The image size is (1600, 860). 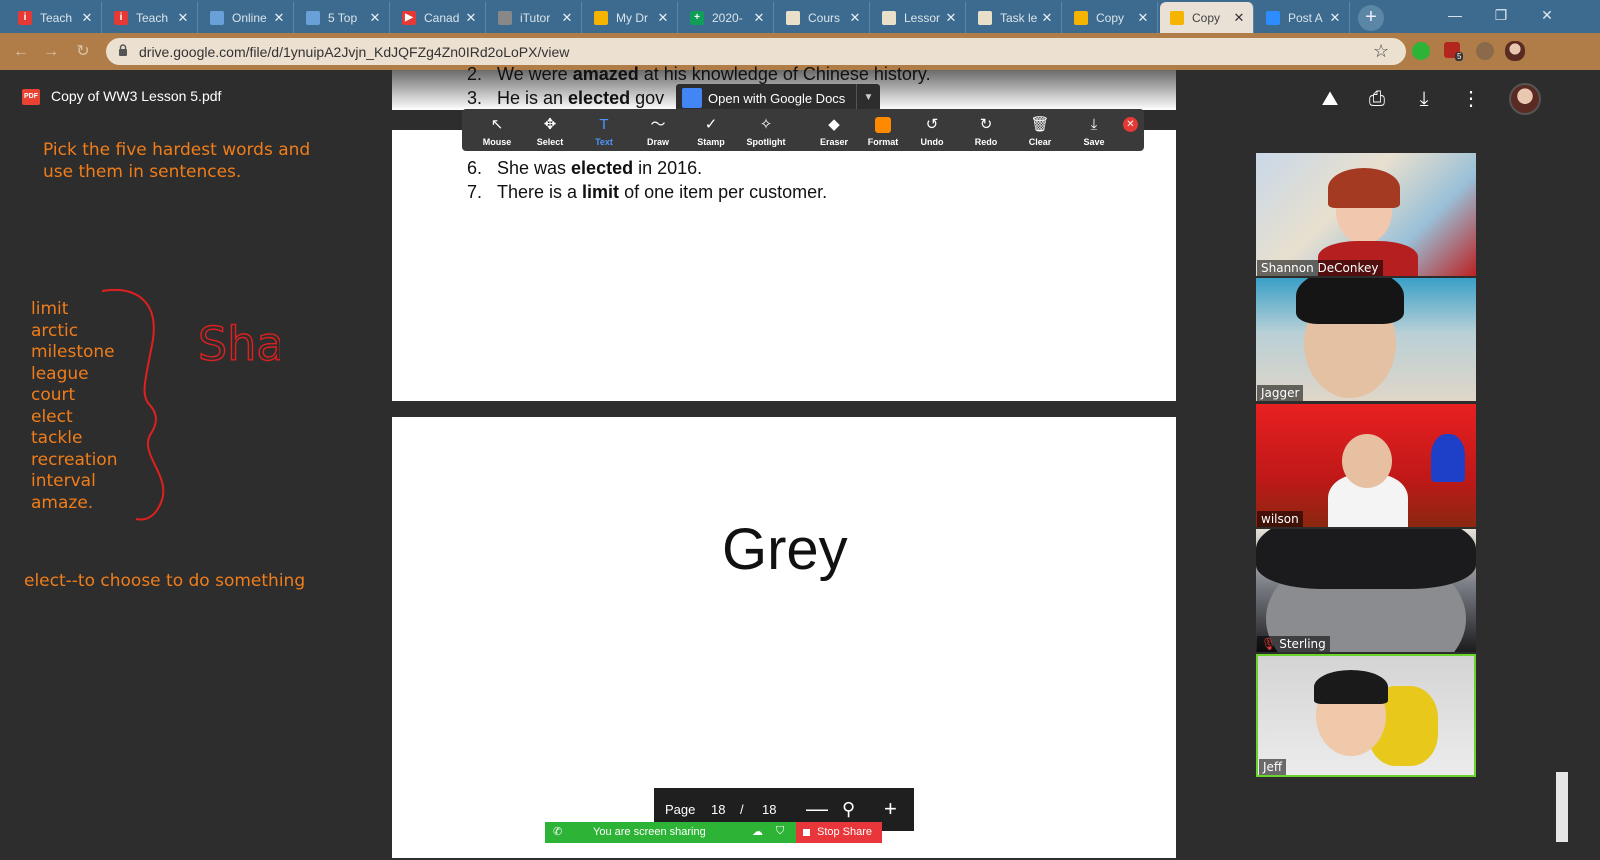 I want to click on format-icon, so click(x=883, y=125).